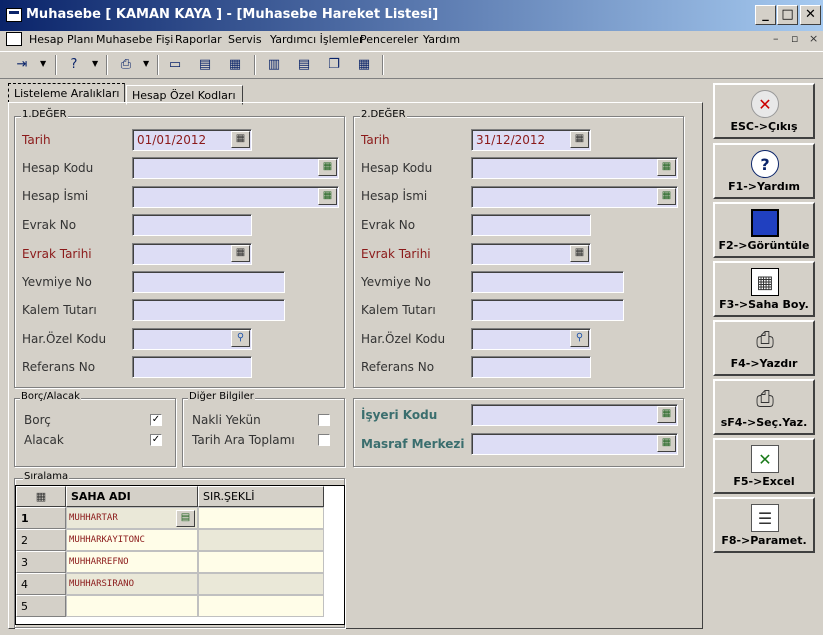  What do you see at coordinates (146, 64) in the screenshot?
I see `print-dropdown-icon: ▼` at bounding box center [146, 64].